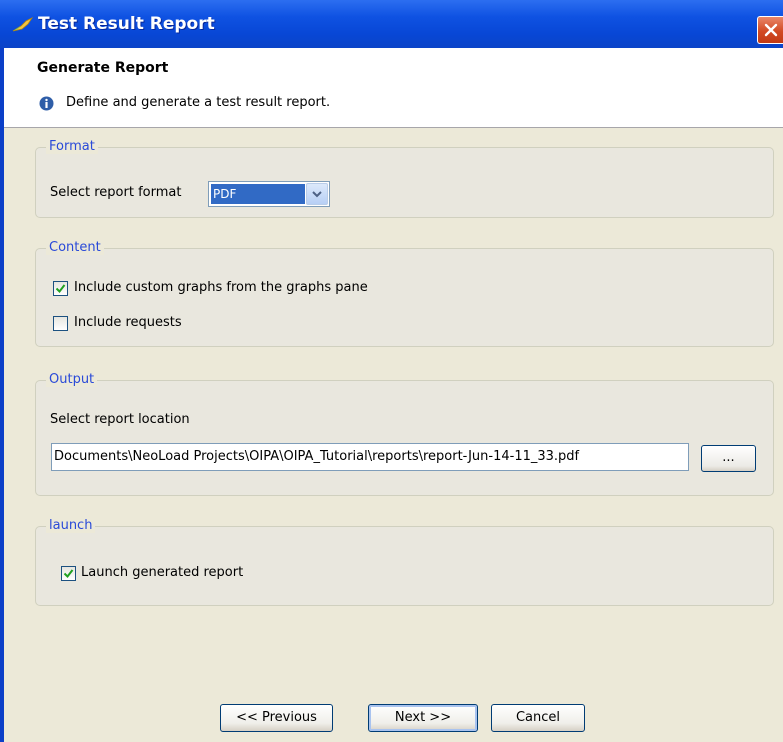  I want to click on include-requests-checkbox, so click(60, 323).